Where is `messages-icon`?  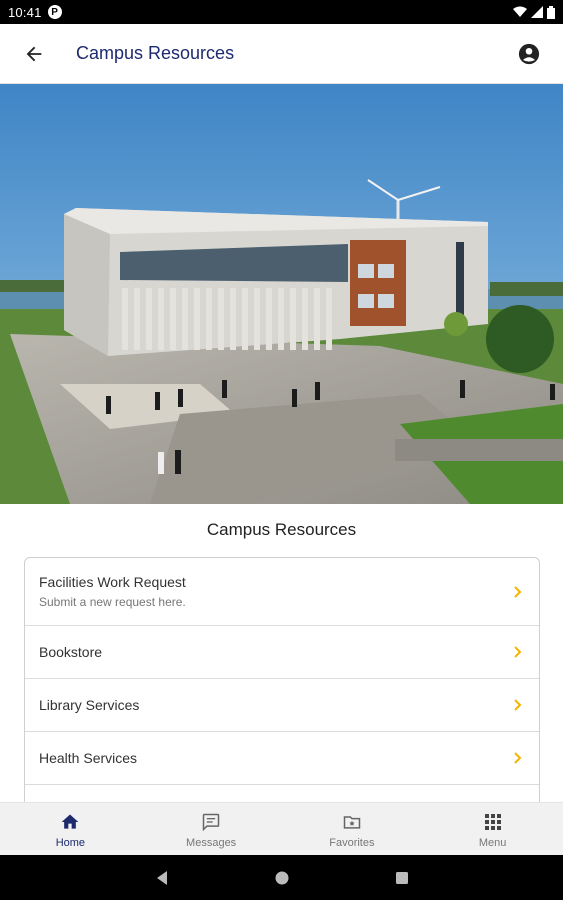
messages-icon is located at coordinates (211, 822).